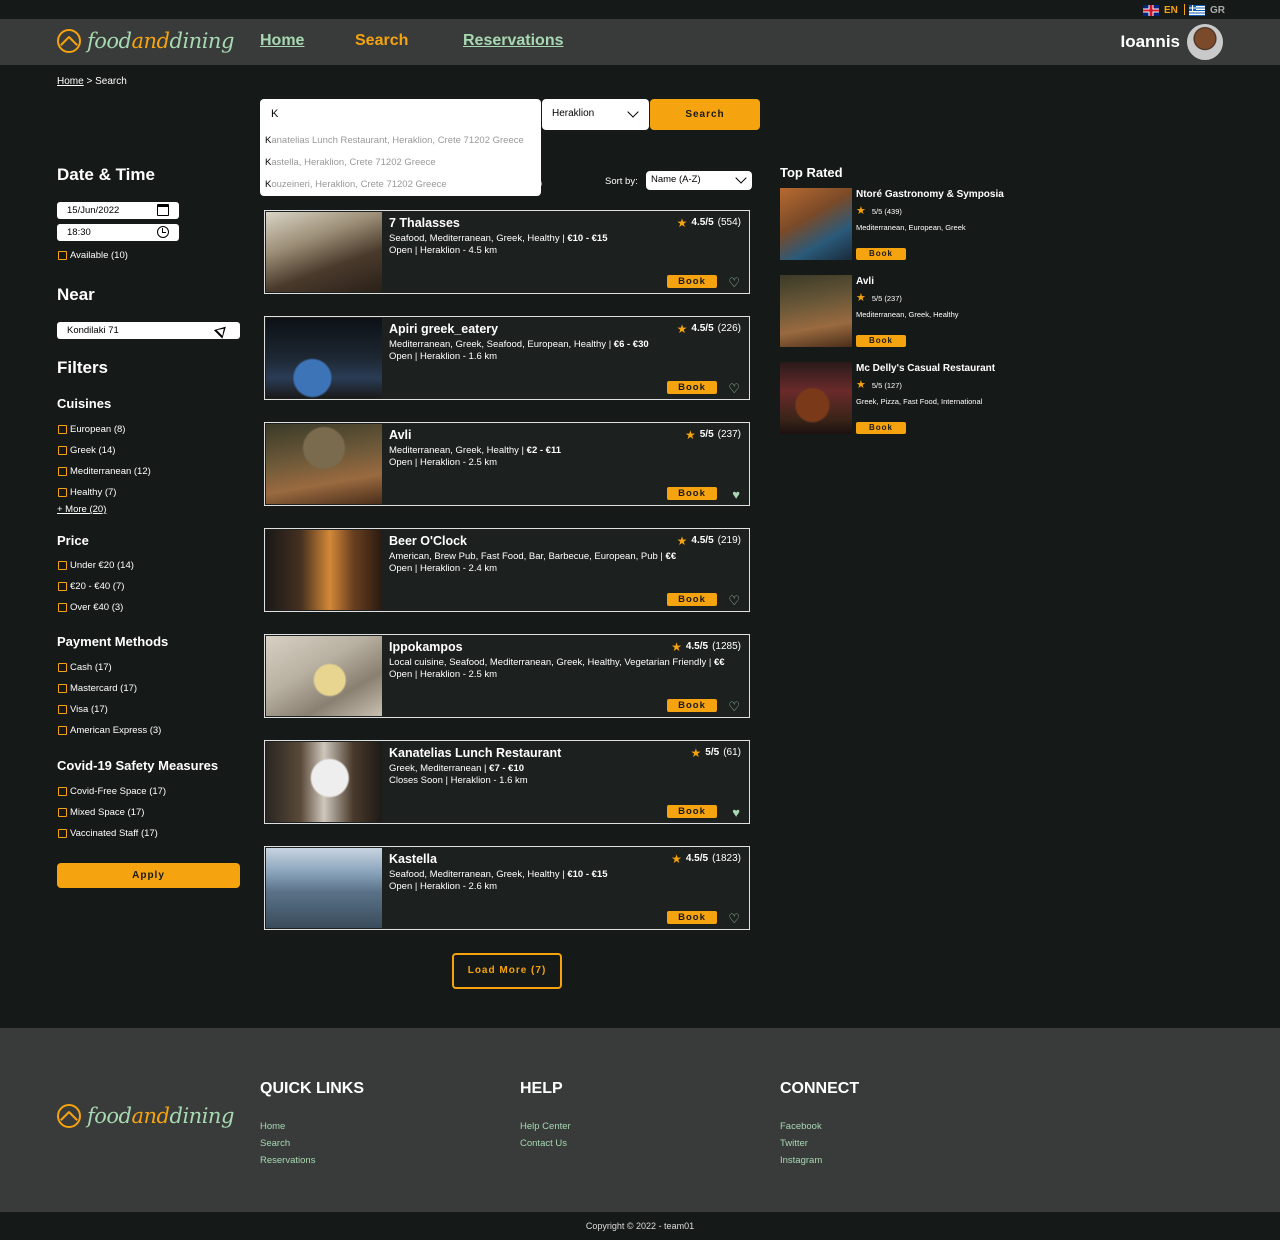 The width and height of the screenshot is (1280, 1240). I want to click on site-logo: foodanddining, so click(145, 41).